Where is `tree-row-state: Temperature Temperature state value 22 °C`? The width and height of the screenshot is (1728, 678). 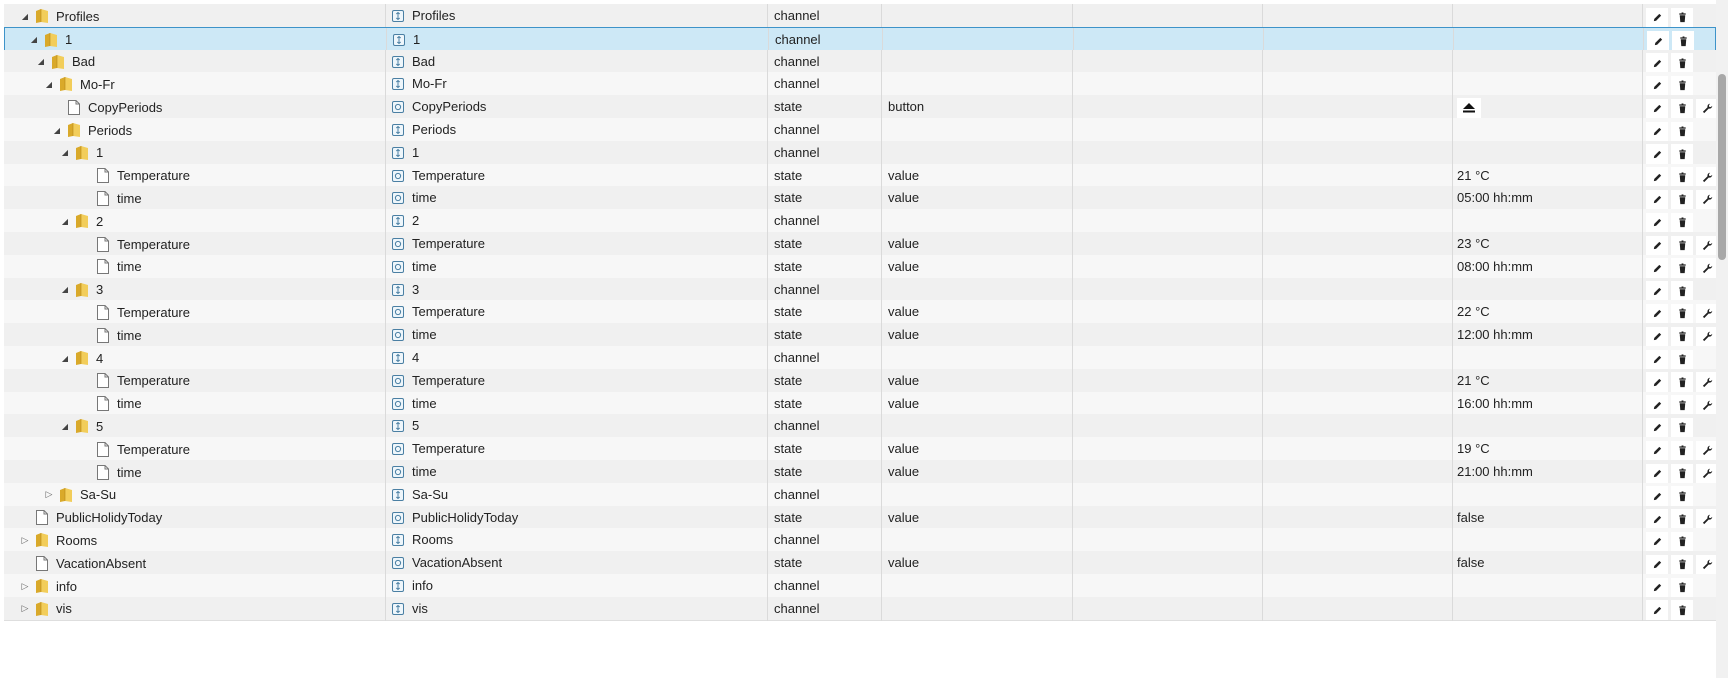 tree-row-state: Temperature Temperature state value 22 °C is located at coordinates (860, 312).